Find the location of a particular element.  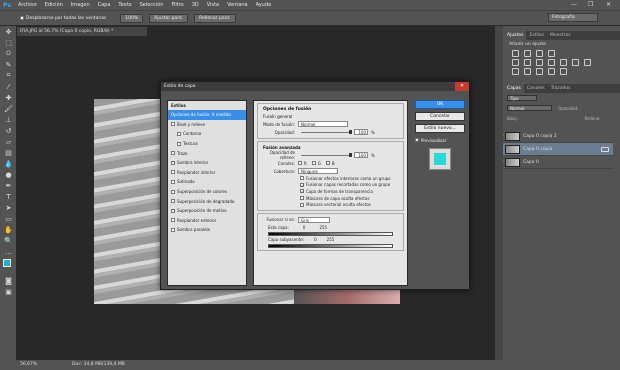

ok-button: OK is located at coordinates (440, 104).